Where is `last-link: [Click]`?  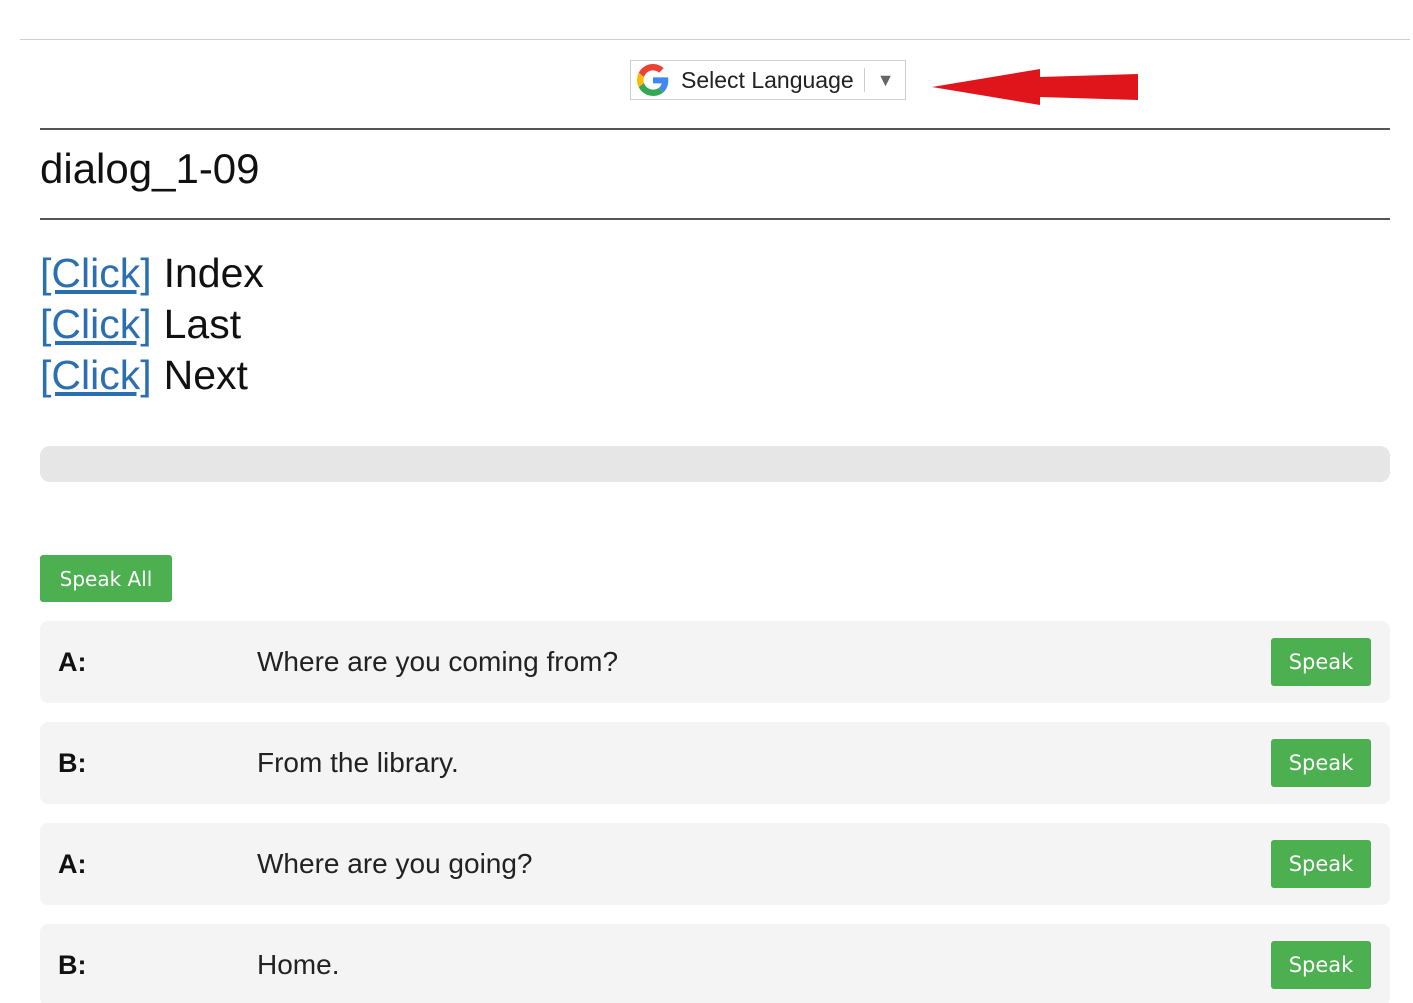 last-link: [Click] is located at coordinates (96, 324).